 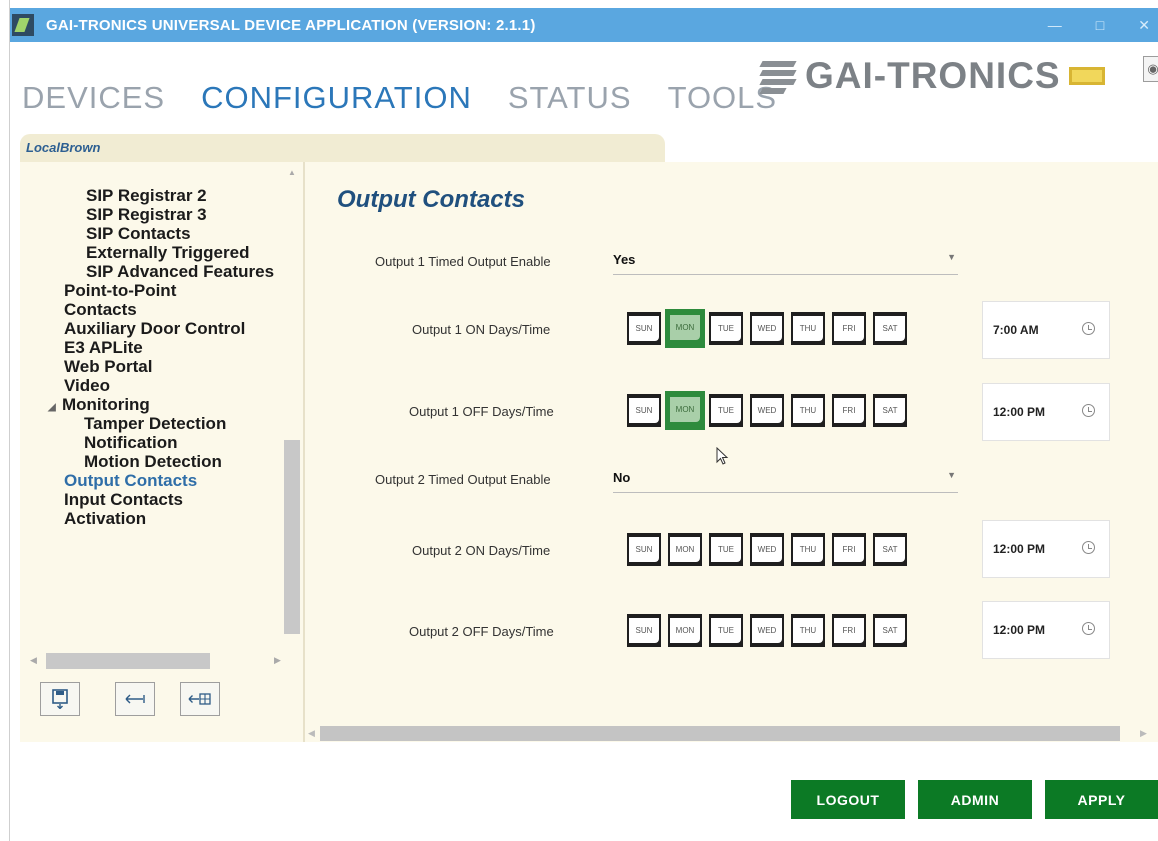 I want to click on sidebar-item-tamper-detection: Tamper Detection, so click(x=155, y=423).